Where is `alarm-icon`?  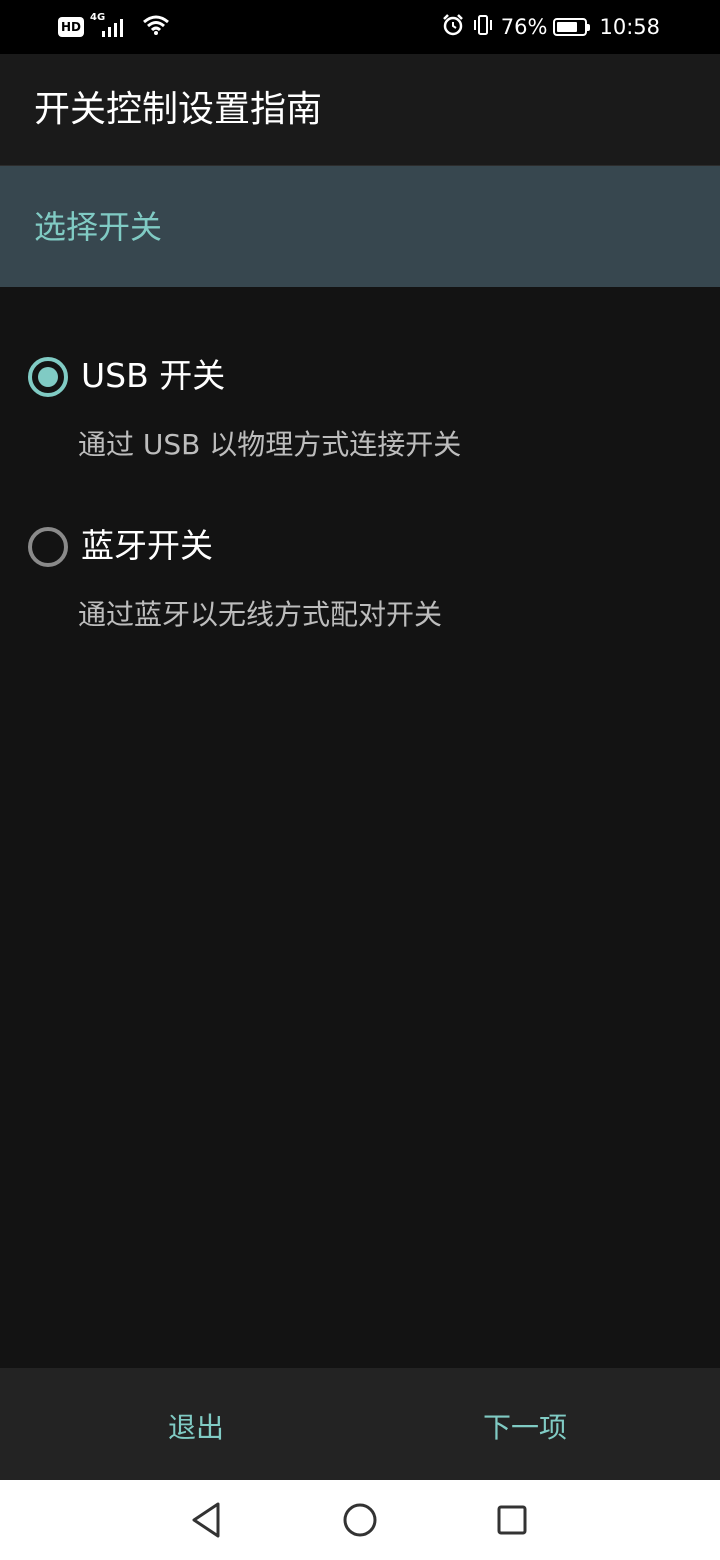
alarm-icon is located at coordinates (453, 27).